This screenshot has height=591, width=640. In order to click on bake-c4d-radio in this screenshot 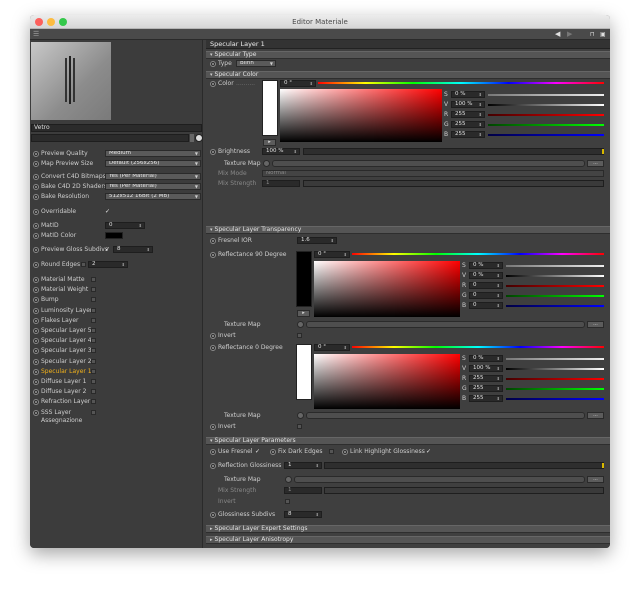, I will do `click(36, 187)`.